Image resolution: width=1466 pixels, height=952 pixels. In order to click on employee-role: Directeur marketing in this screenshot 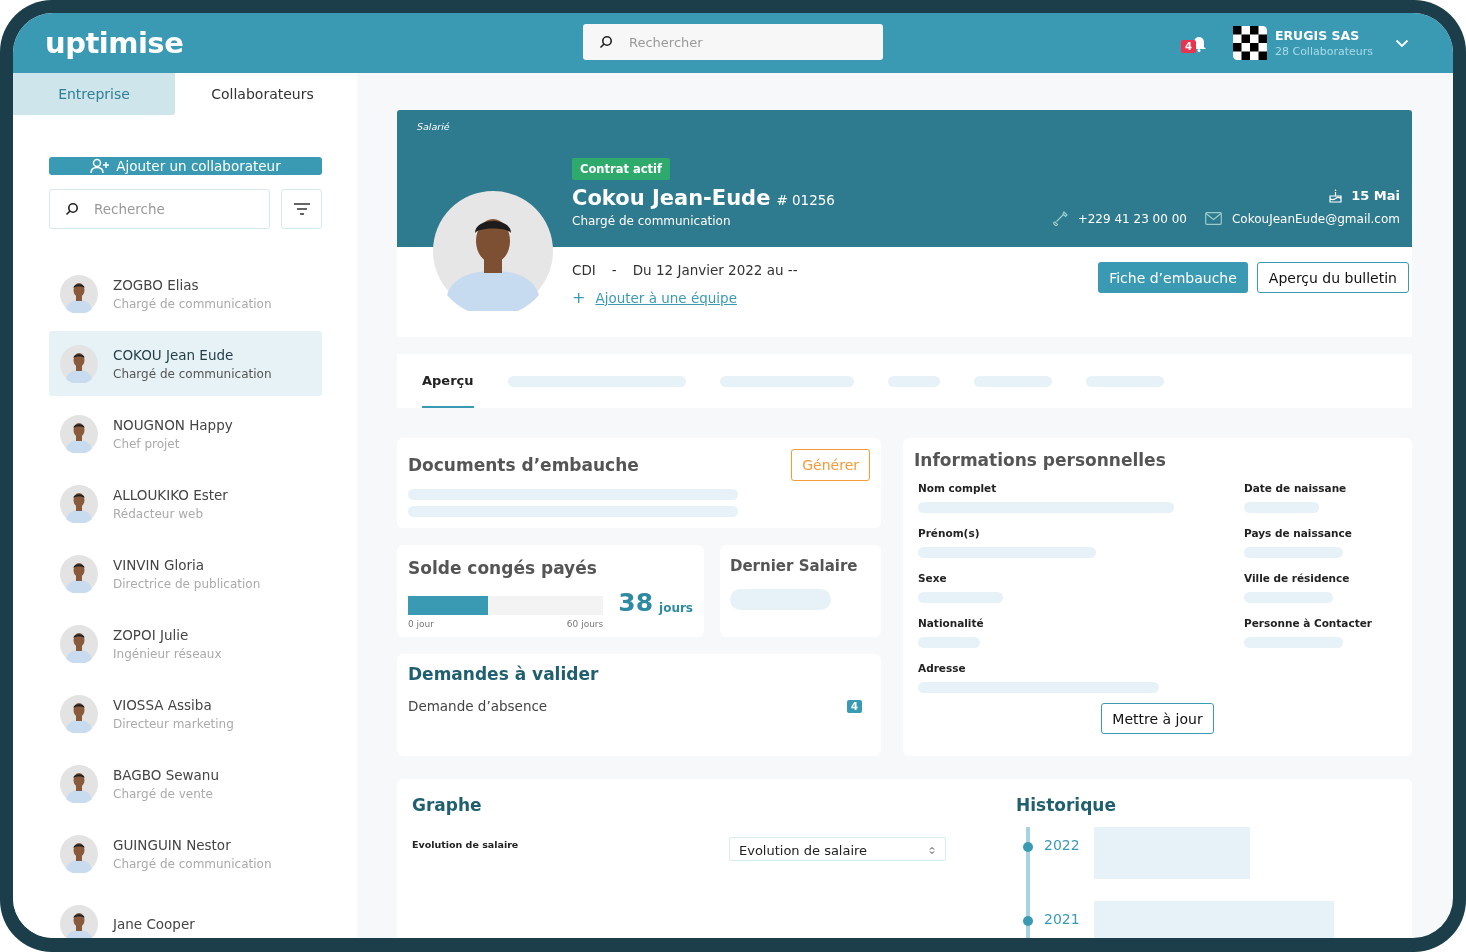, I will do `click(173, 723)`.